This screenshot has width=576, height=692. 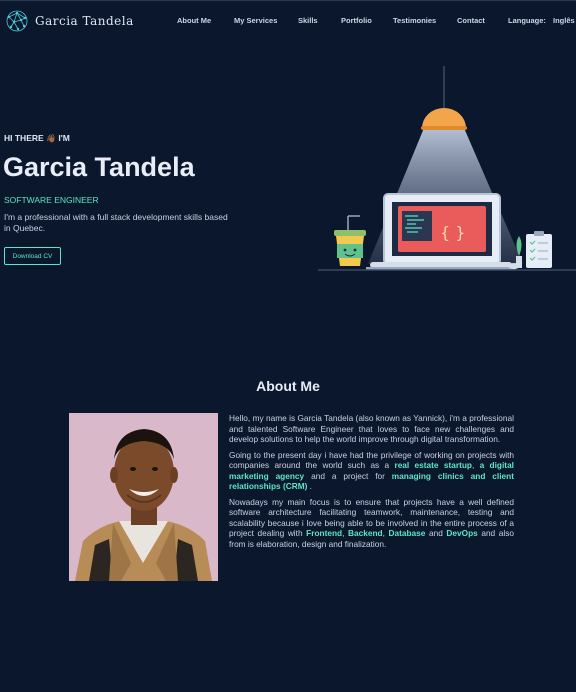 I want to click on hero-name: Garcia Tandela, so click(x=99, y=167).